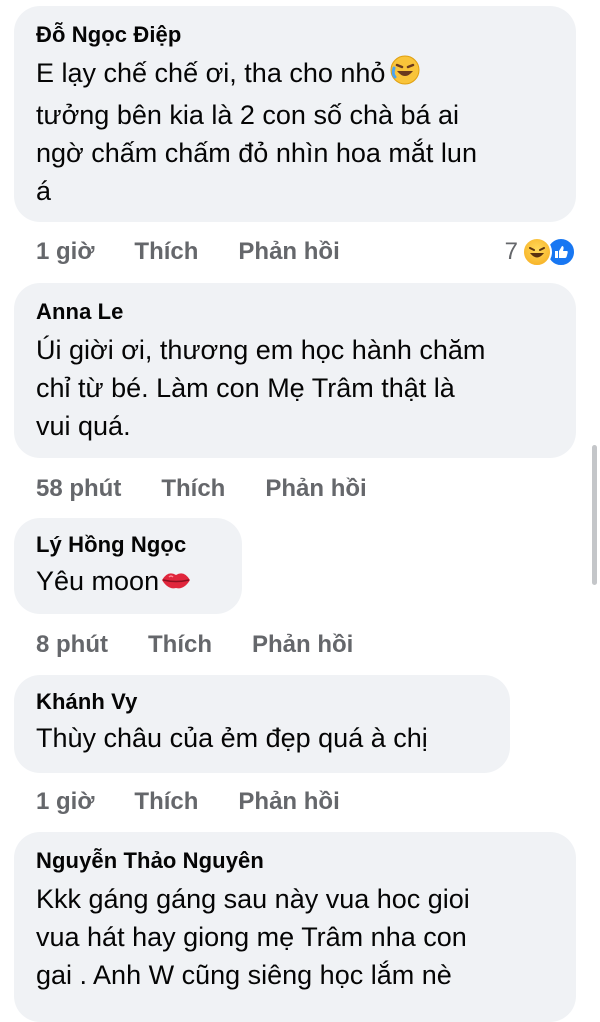 The image size is (600, 1022). What do you see at coordinates (83, 426) in the screenshot?
I see `comment-text-line: vui quá.` at bounding box center [83, 426].